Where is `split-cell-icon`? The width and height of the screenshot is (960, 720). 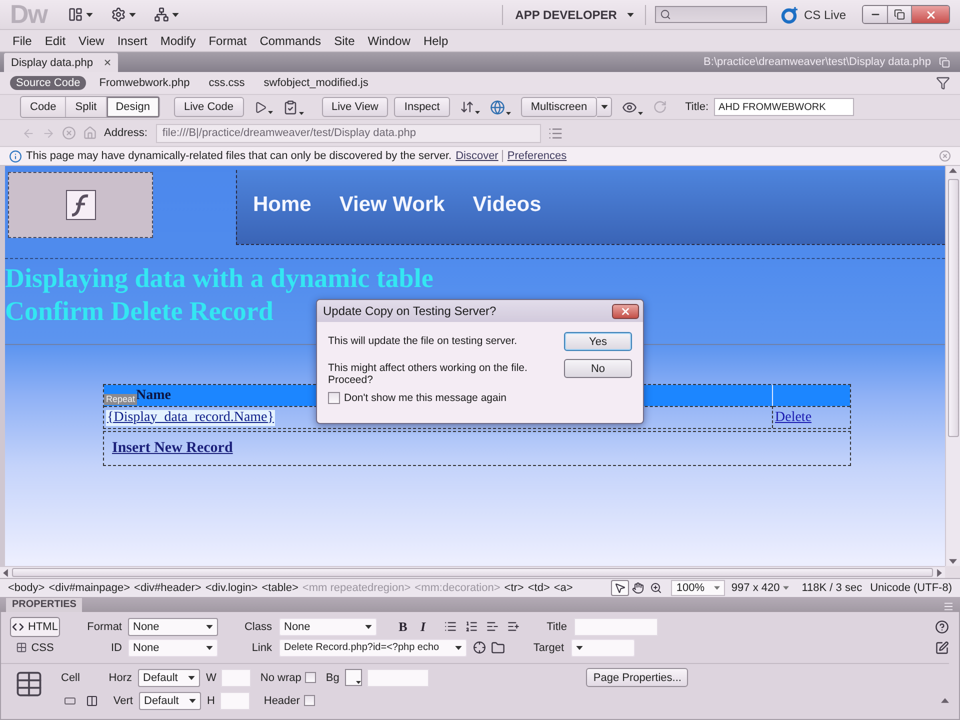
split-cell-icon is located at coordinates (92, 700).